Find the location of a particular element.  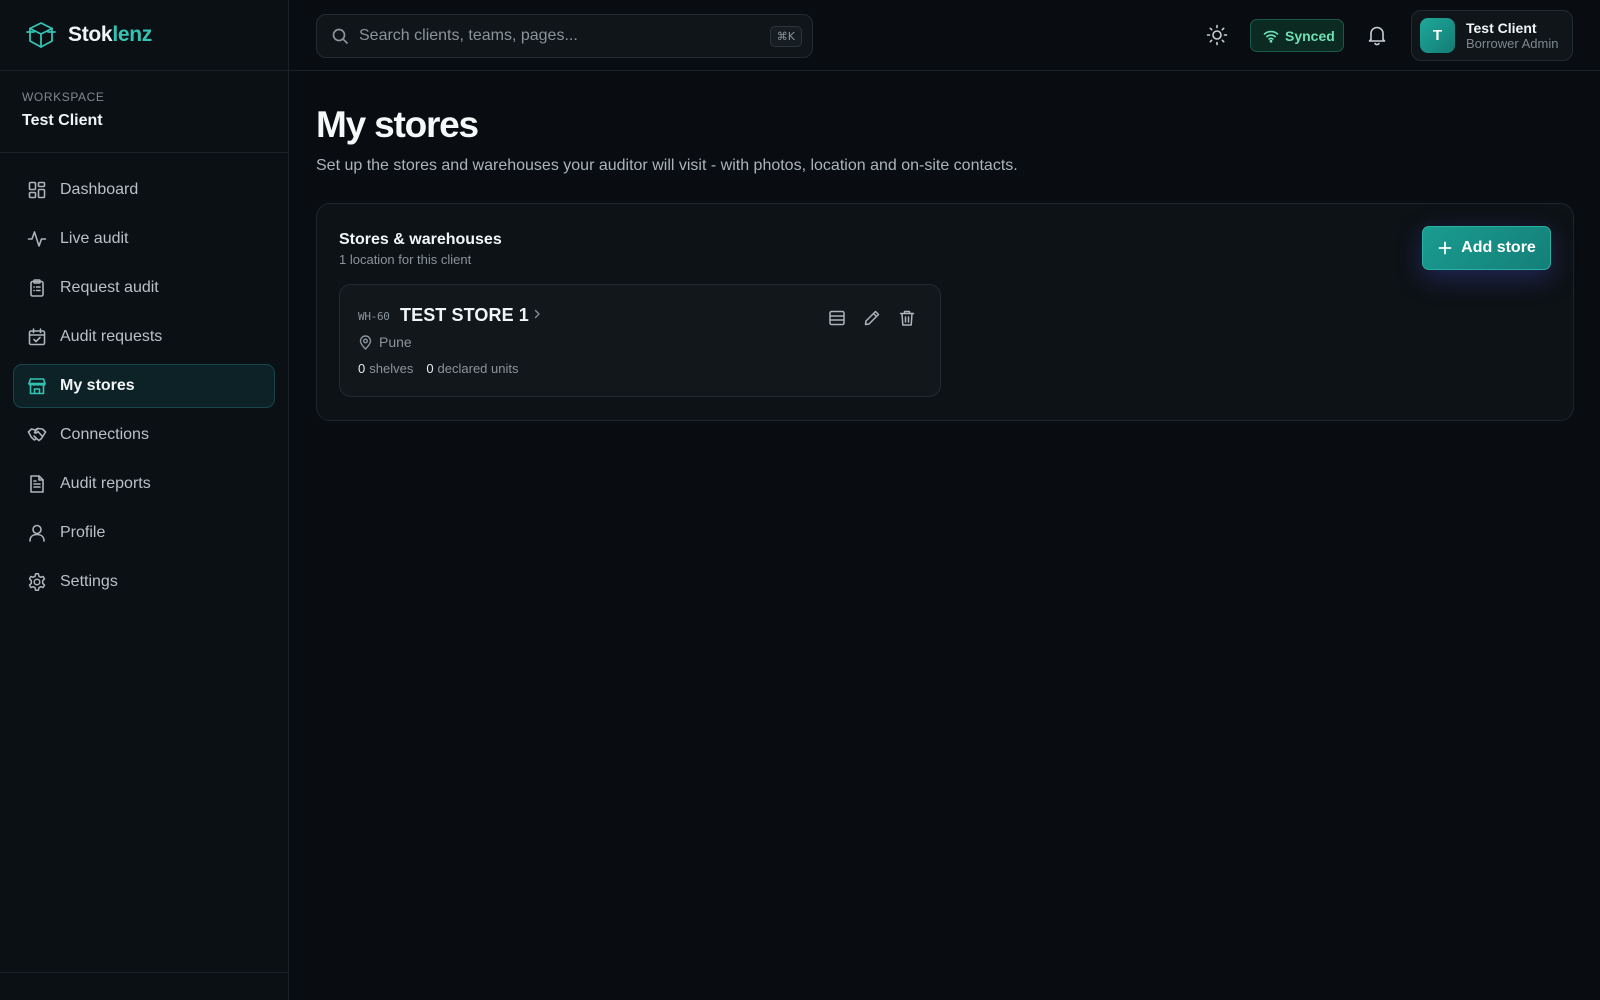

theme-toggle-button is located at coordinates (1217, 35).